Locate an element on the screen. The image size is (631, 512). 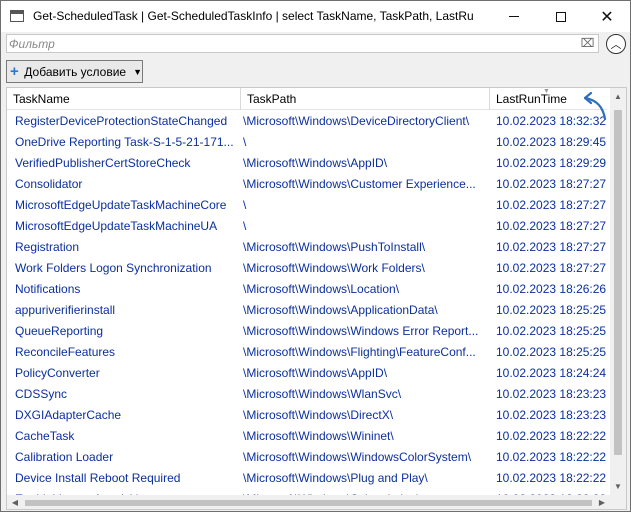
cell-taskname: DXGIAdapterCache is located at coordinates (68, 415).